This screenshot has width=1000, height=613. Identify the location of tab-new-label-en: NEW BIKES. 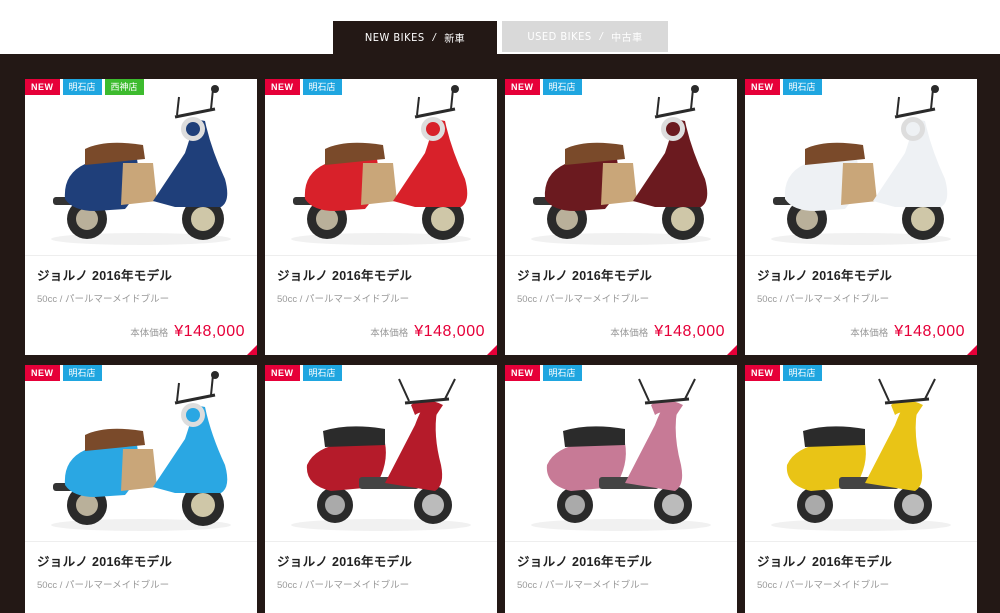
(394, 37).